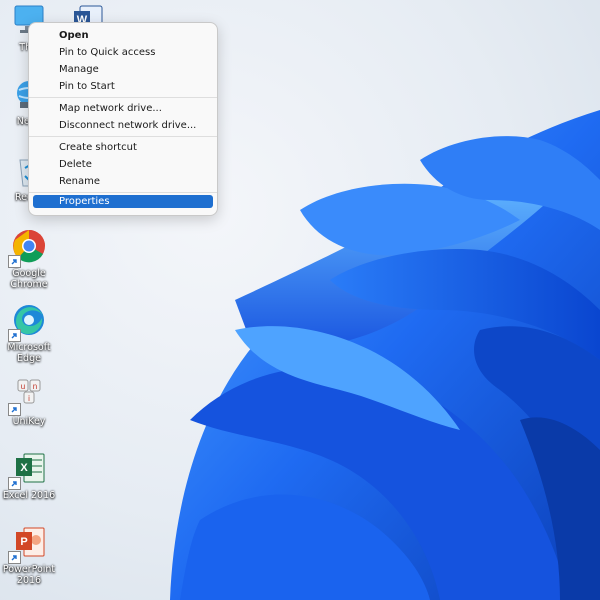 This screenshot has width=600, height=600. I want to click on menu-item-rename: Rename, so click(123, 181).